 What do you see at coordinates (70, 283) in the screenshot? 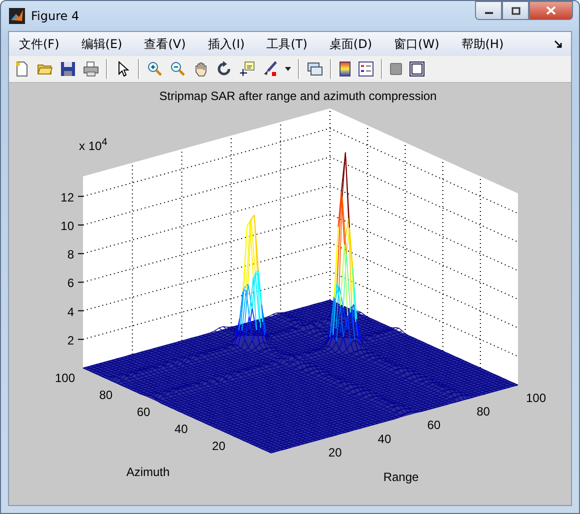
I see `tick-label: 6` at bounding box center [70, 283].